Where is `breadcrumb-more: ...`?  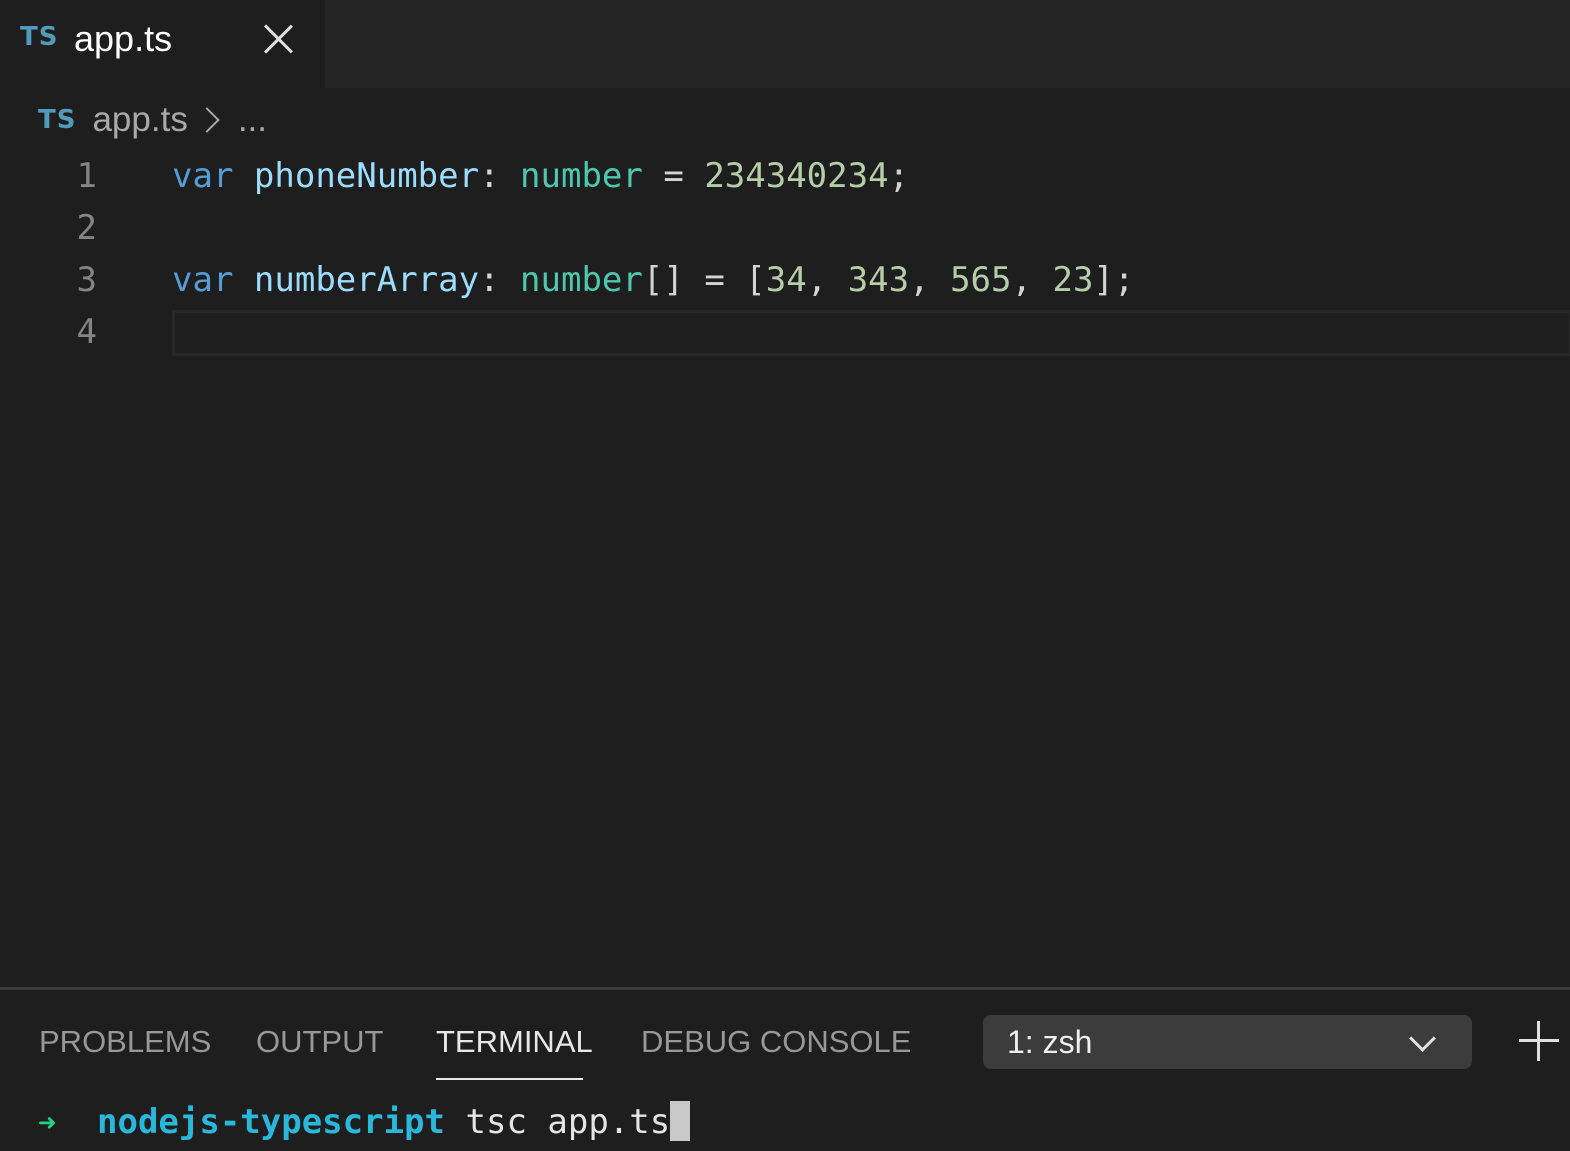
breadcrumb-more: ... is located at coordinates (252, 120).